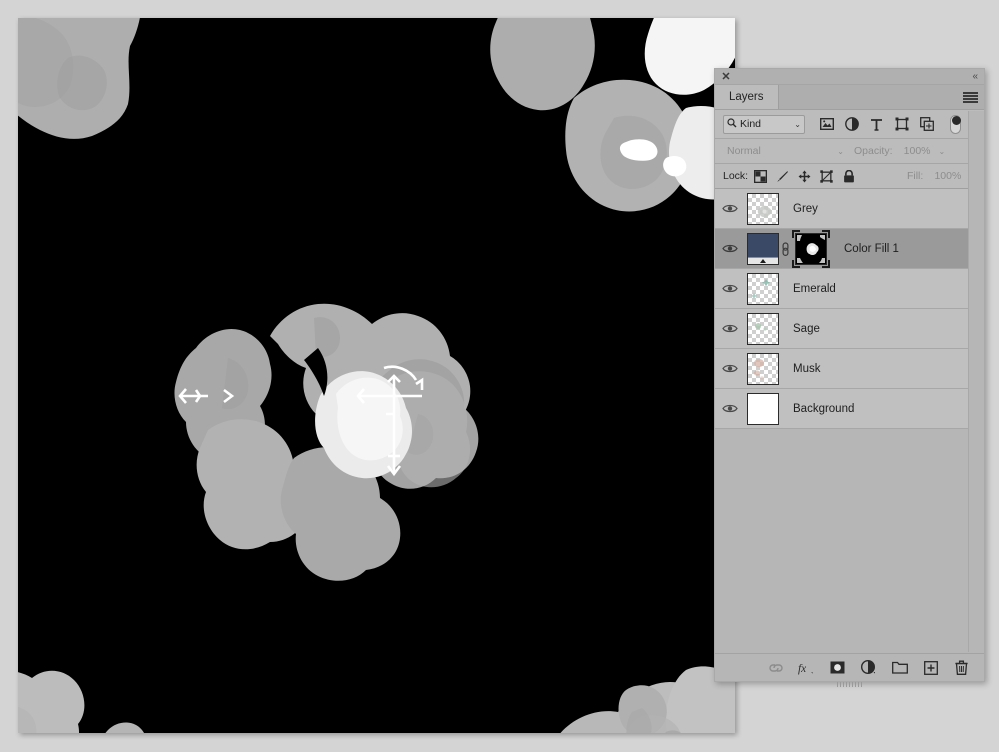 Image resolution: width=999 pixels, height=752 pixels. I want to click on layer-fill-thumbnail, so click(763, 248).